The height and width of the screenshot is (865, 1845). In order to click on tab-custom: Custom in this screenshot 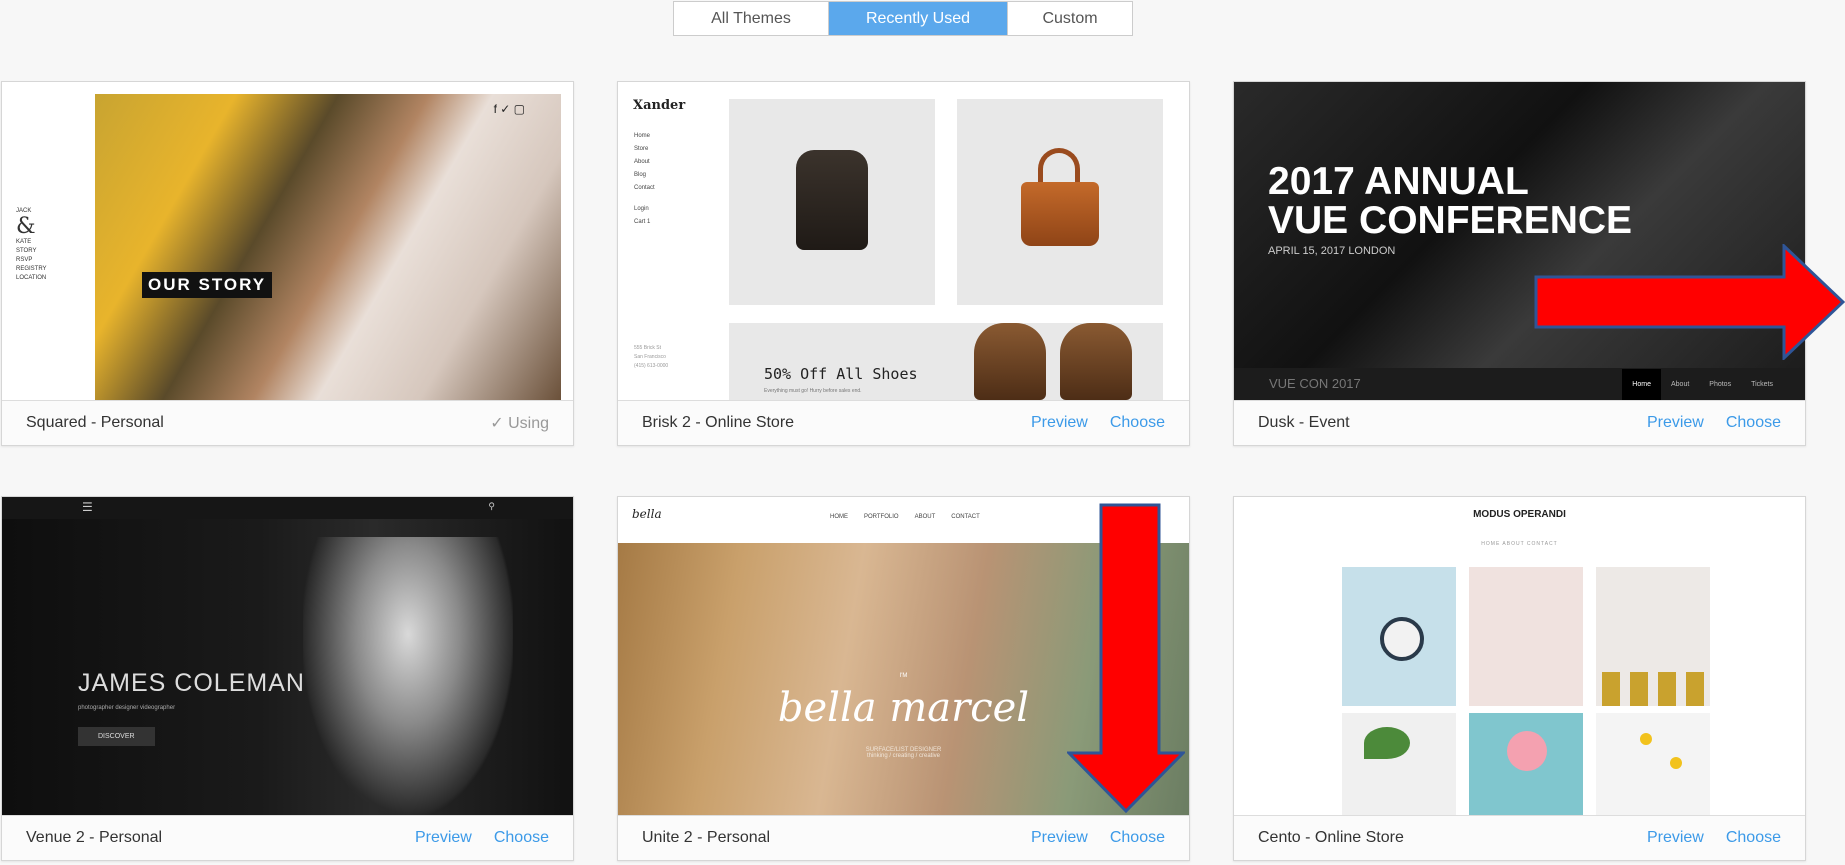, I will do `click(1070, 18)`.